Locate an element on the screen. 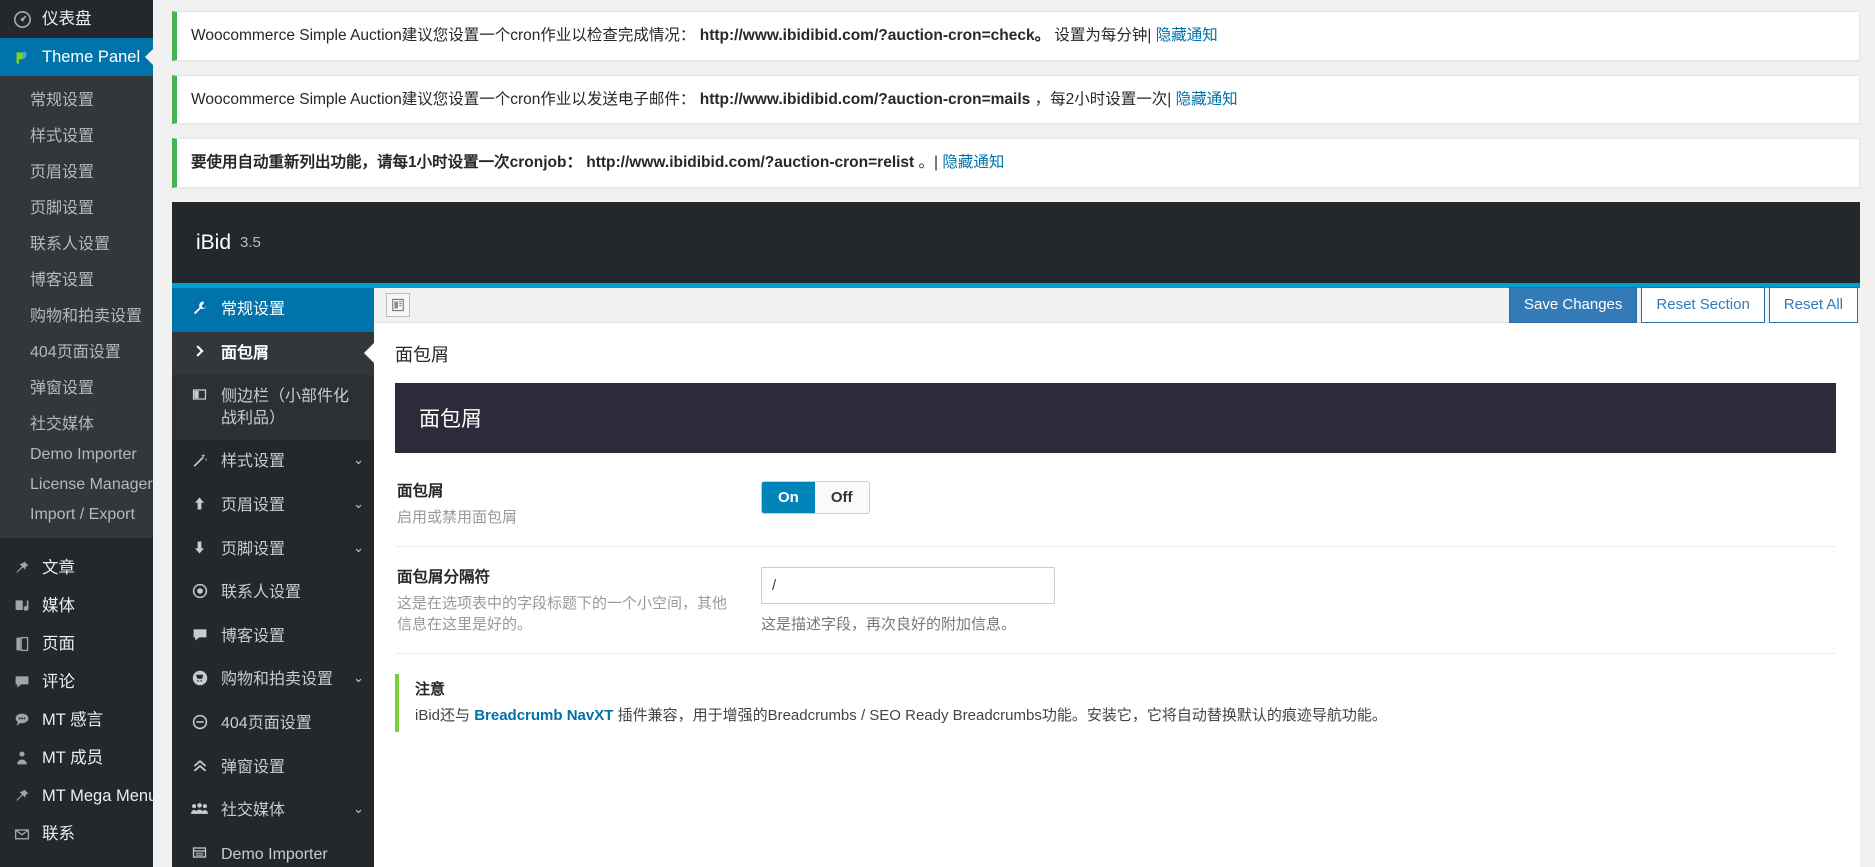 Image resolution: width=1875 pixels, height=867 pixels. redux-nav-sidebar-widgets: 侧边栏（小部件化战利品） is located at coordinates (273, 408).